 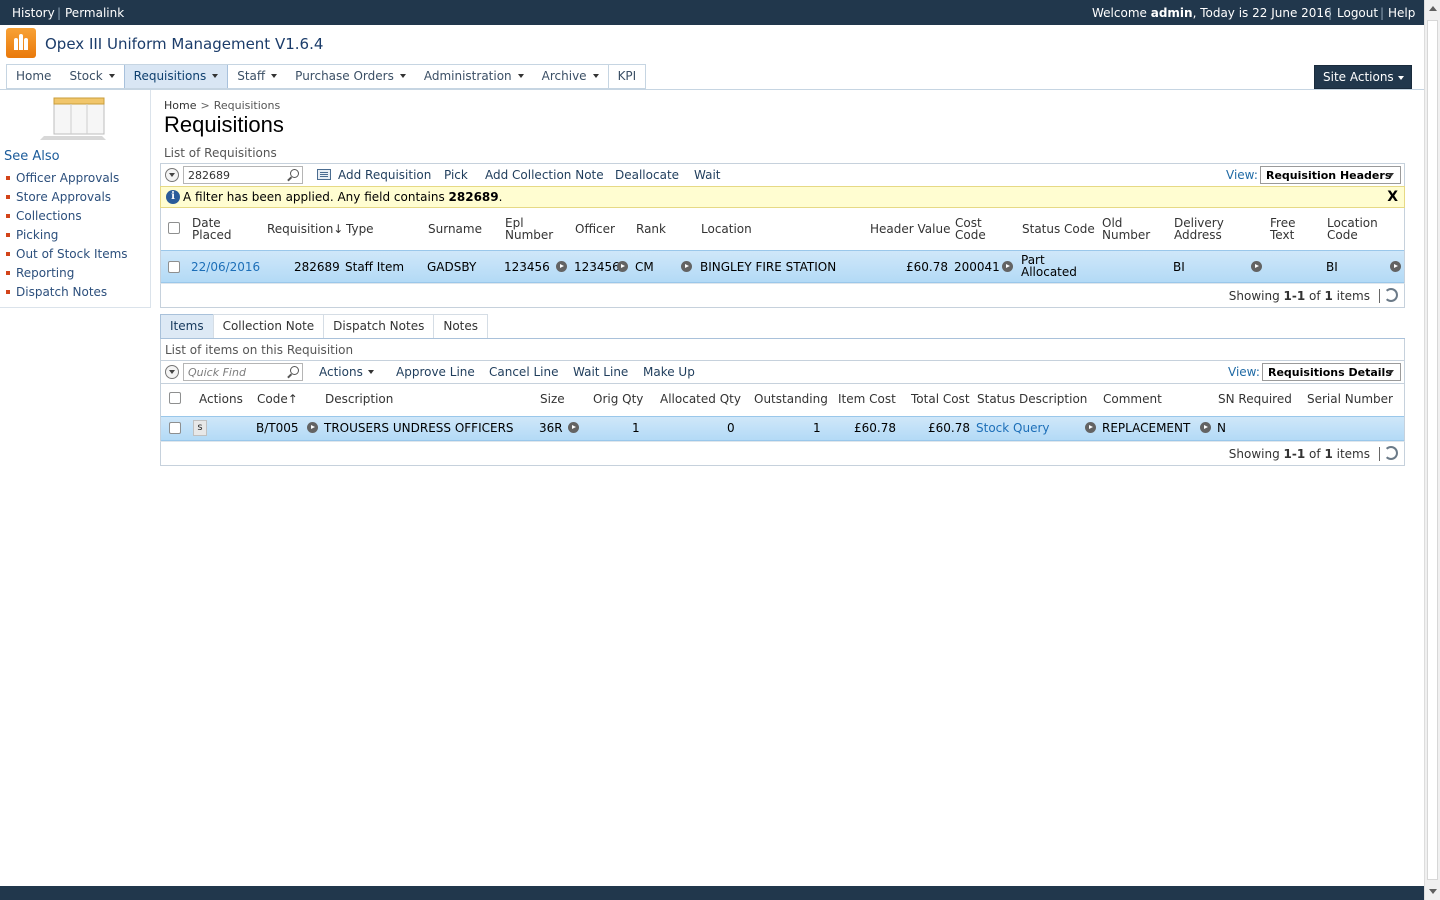 I want to click on scroll-down-arrow-icon, so click(x=1433, y=891).